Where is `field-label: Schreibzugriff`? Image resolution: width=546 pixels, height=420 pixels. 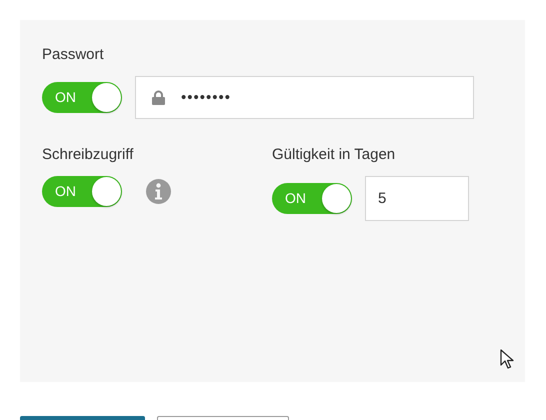
field-label: Schreibzugriff is located at coordinates (88, 155).